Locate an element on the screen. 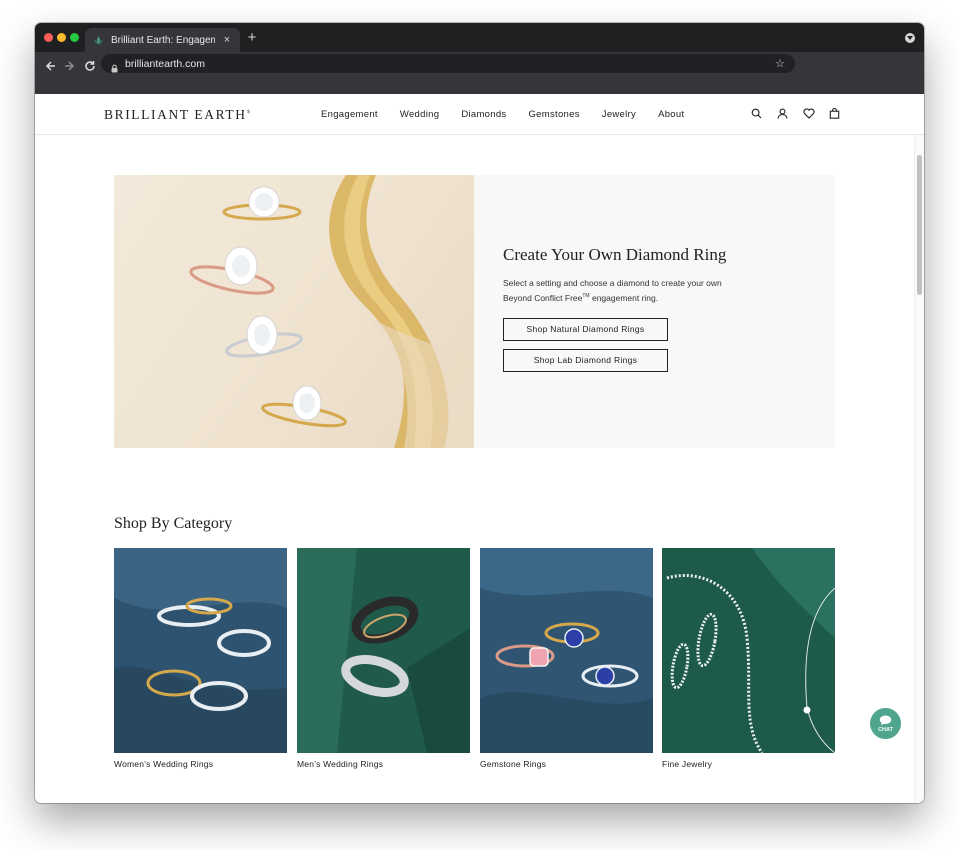  hero-desc-prefix: Beyond Conflict Free is located at coordinates (543, 297).